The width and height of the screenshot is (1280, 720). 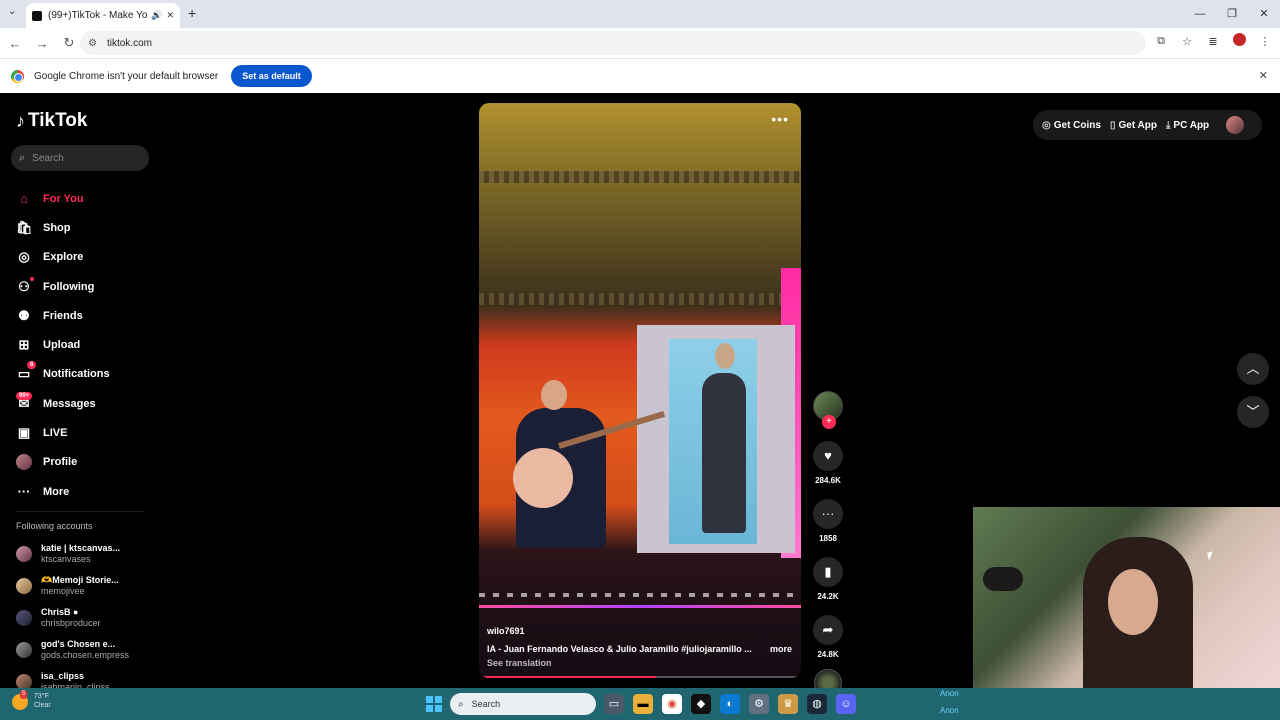 What do you see at coordinates (15, 43) in the screenshot?
I see `back-icon: ←` at bounding box center [15, 43].